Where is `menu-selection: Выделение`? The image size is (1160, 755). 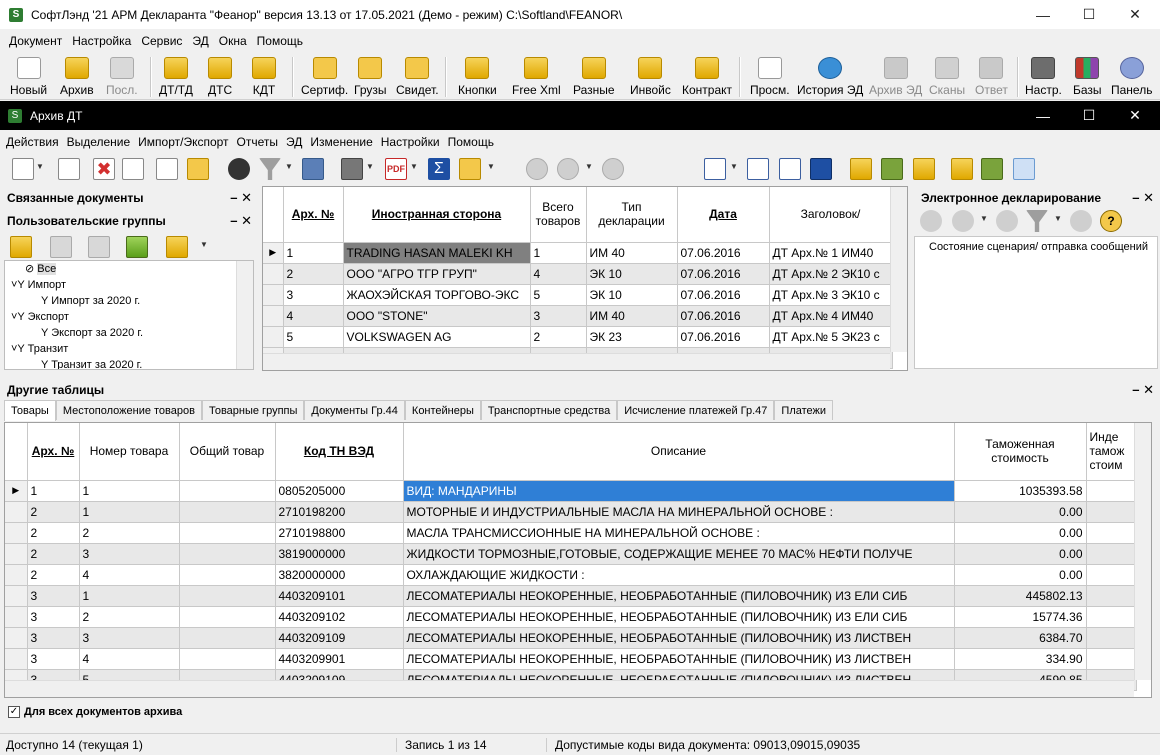 menu-selection: Выделение is located at coordinates (99, 142).